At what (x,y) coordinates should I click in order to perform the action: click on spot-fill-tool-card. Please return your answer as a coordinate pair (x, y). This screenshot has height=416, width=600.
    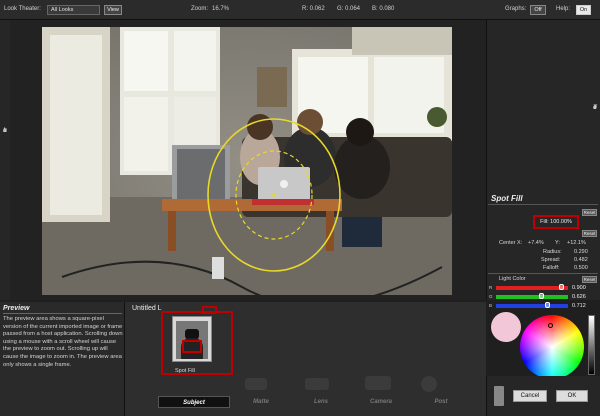
    Looking at the image, I should click on (192, 339).